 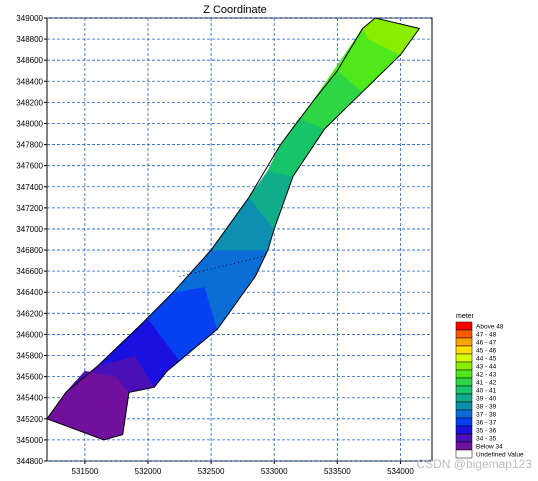 What do you see at coordinates (486, 335) in the screenshot?
I see `legend-label: 47 - 48` at bounding box center [486, 335].